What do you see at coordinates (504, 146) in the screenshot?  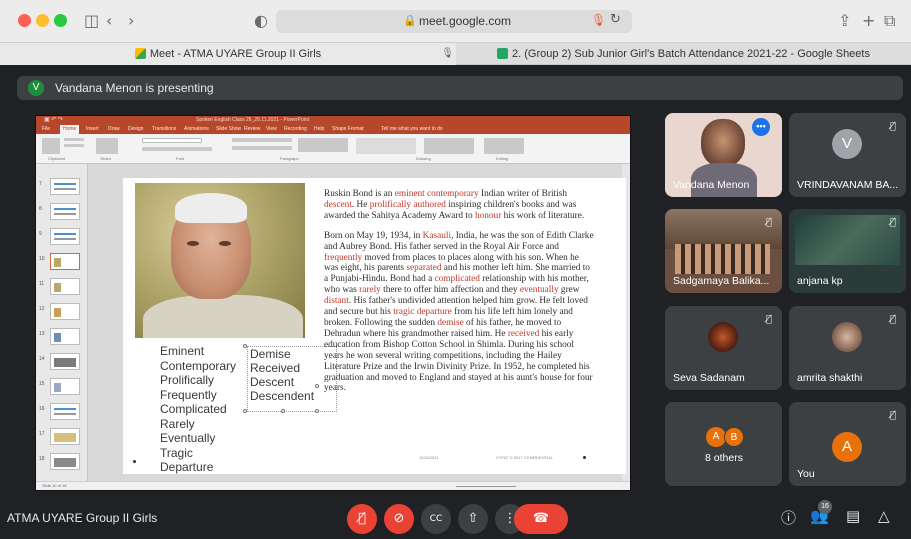 I see `editing-tools` at bounding box center [504, 146].